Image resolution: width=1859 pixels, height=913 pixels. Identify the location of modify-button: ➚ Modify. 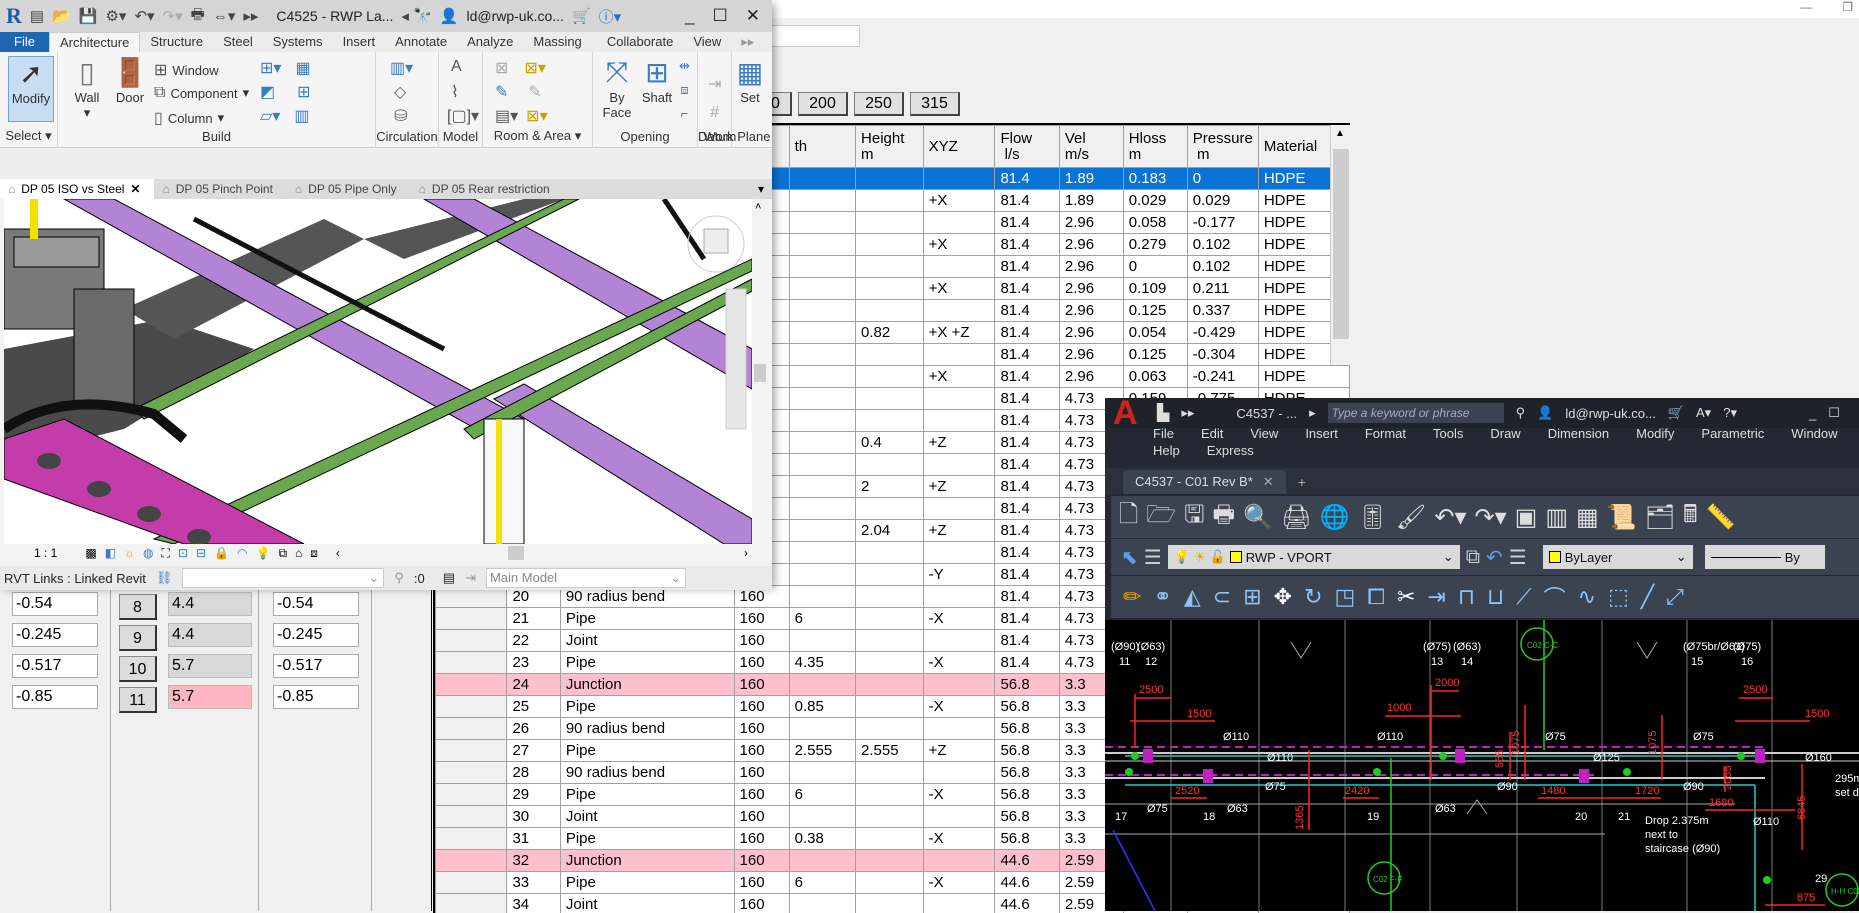
(31, 89).